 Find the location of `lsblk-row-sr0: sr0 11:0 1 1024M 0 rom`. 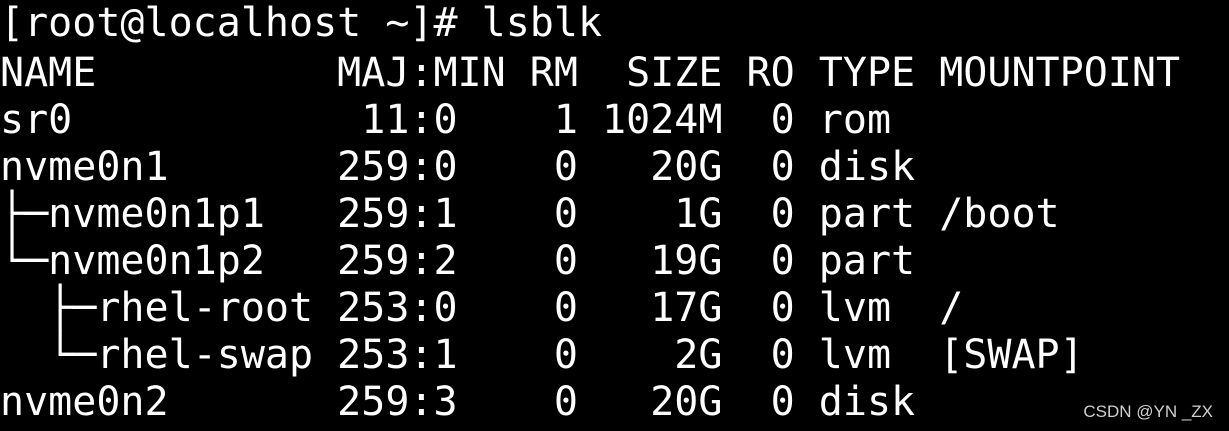

lsblk-row-sr0: sr0 11:0 1 1024M 0 rom is located at coordinates (446, 120).